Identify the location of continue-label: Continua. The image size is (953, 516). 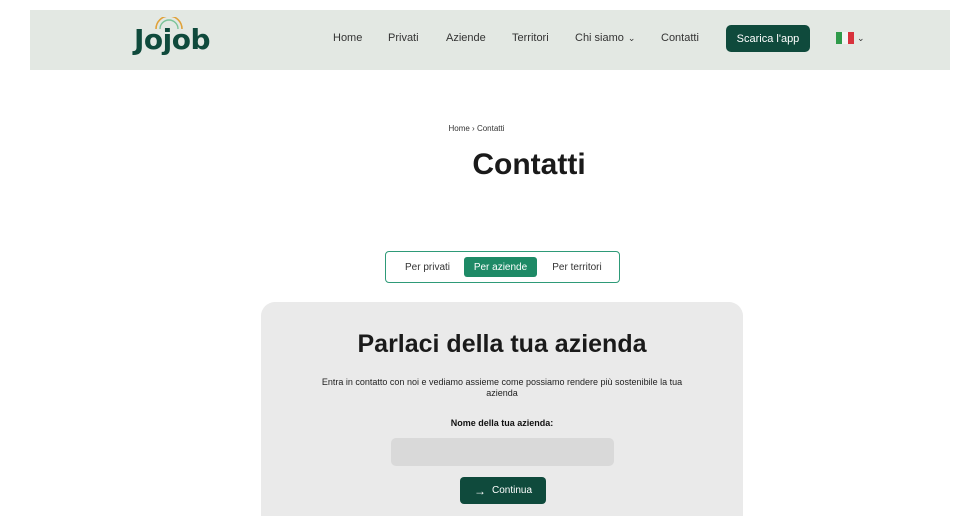
(512, 490).